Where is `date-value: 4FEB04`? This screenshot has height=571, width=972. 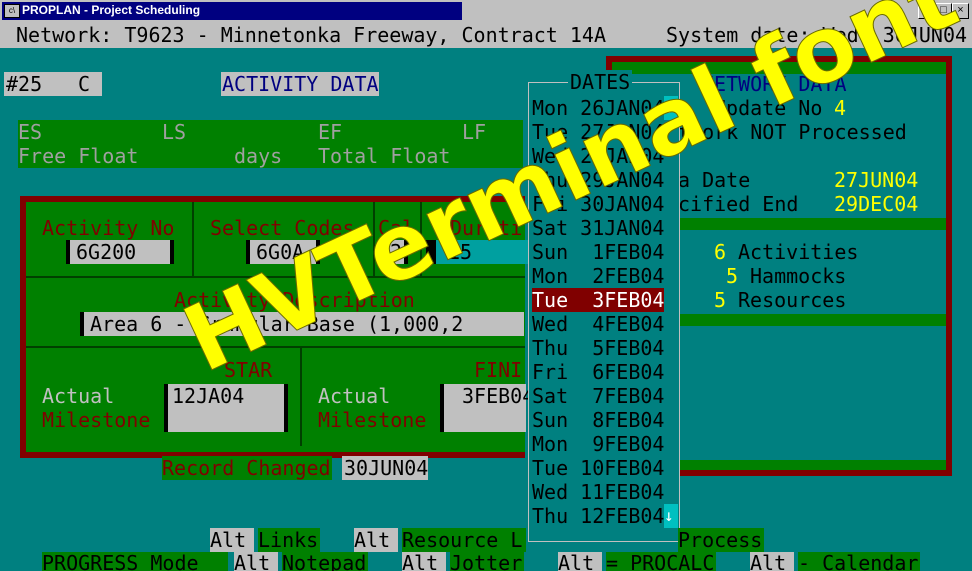 date-value: 4FEB04 is located at coordinates (622, 324).